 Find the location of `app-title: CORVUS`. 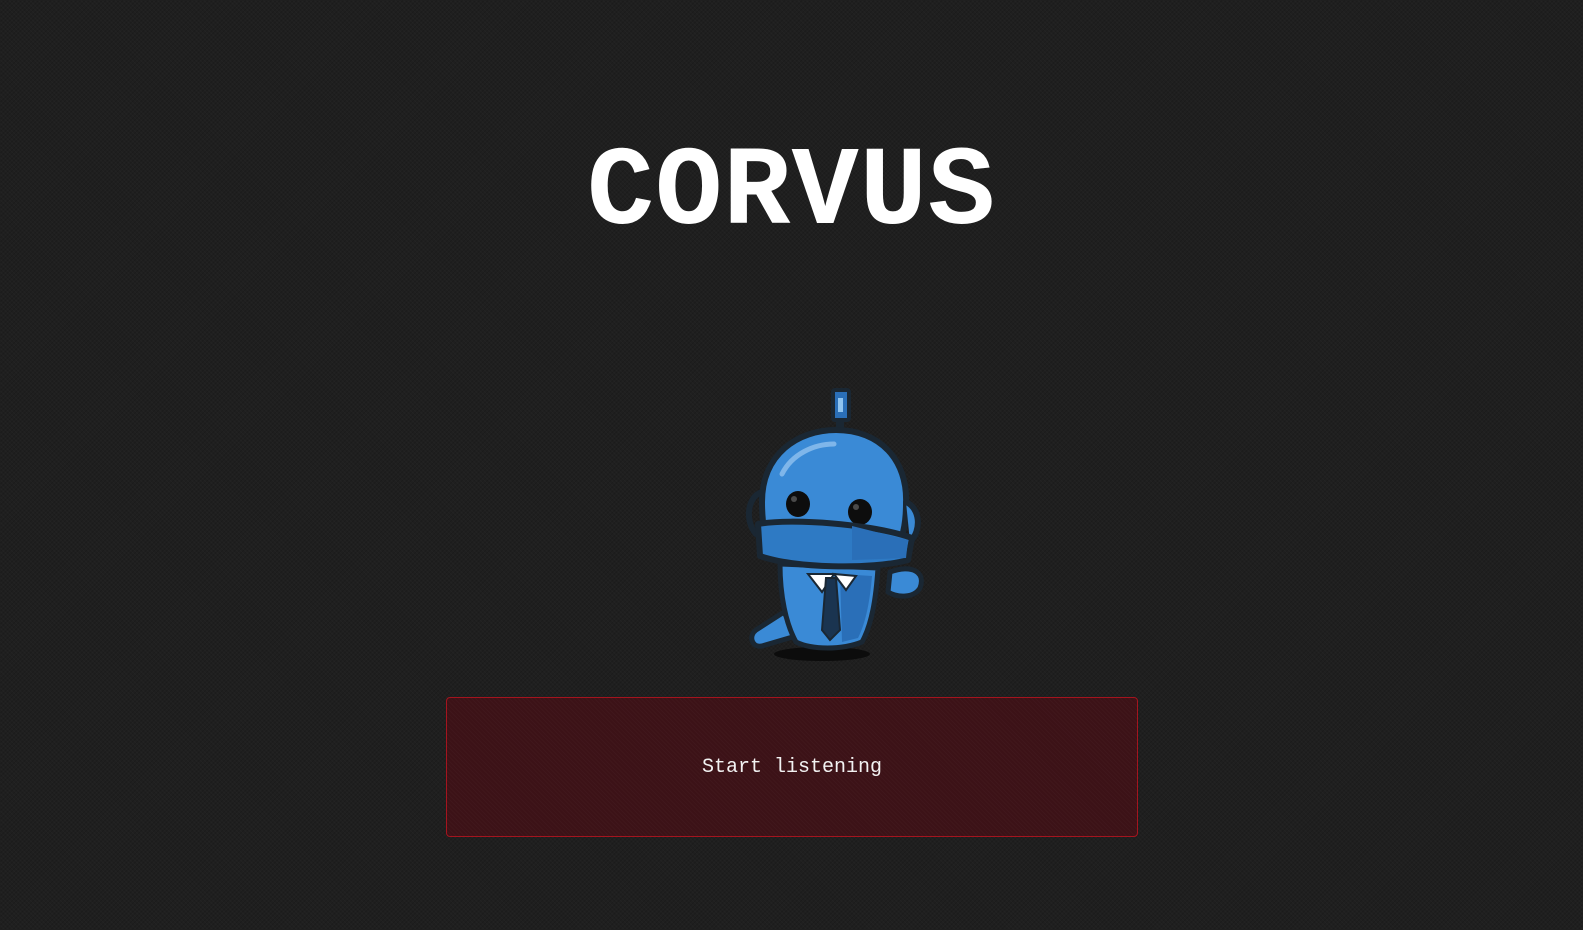

app-title: CORVUS is located at coordinates (791, 193).